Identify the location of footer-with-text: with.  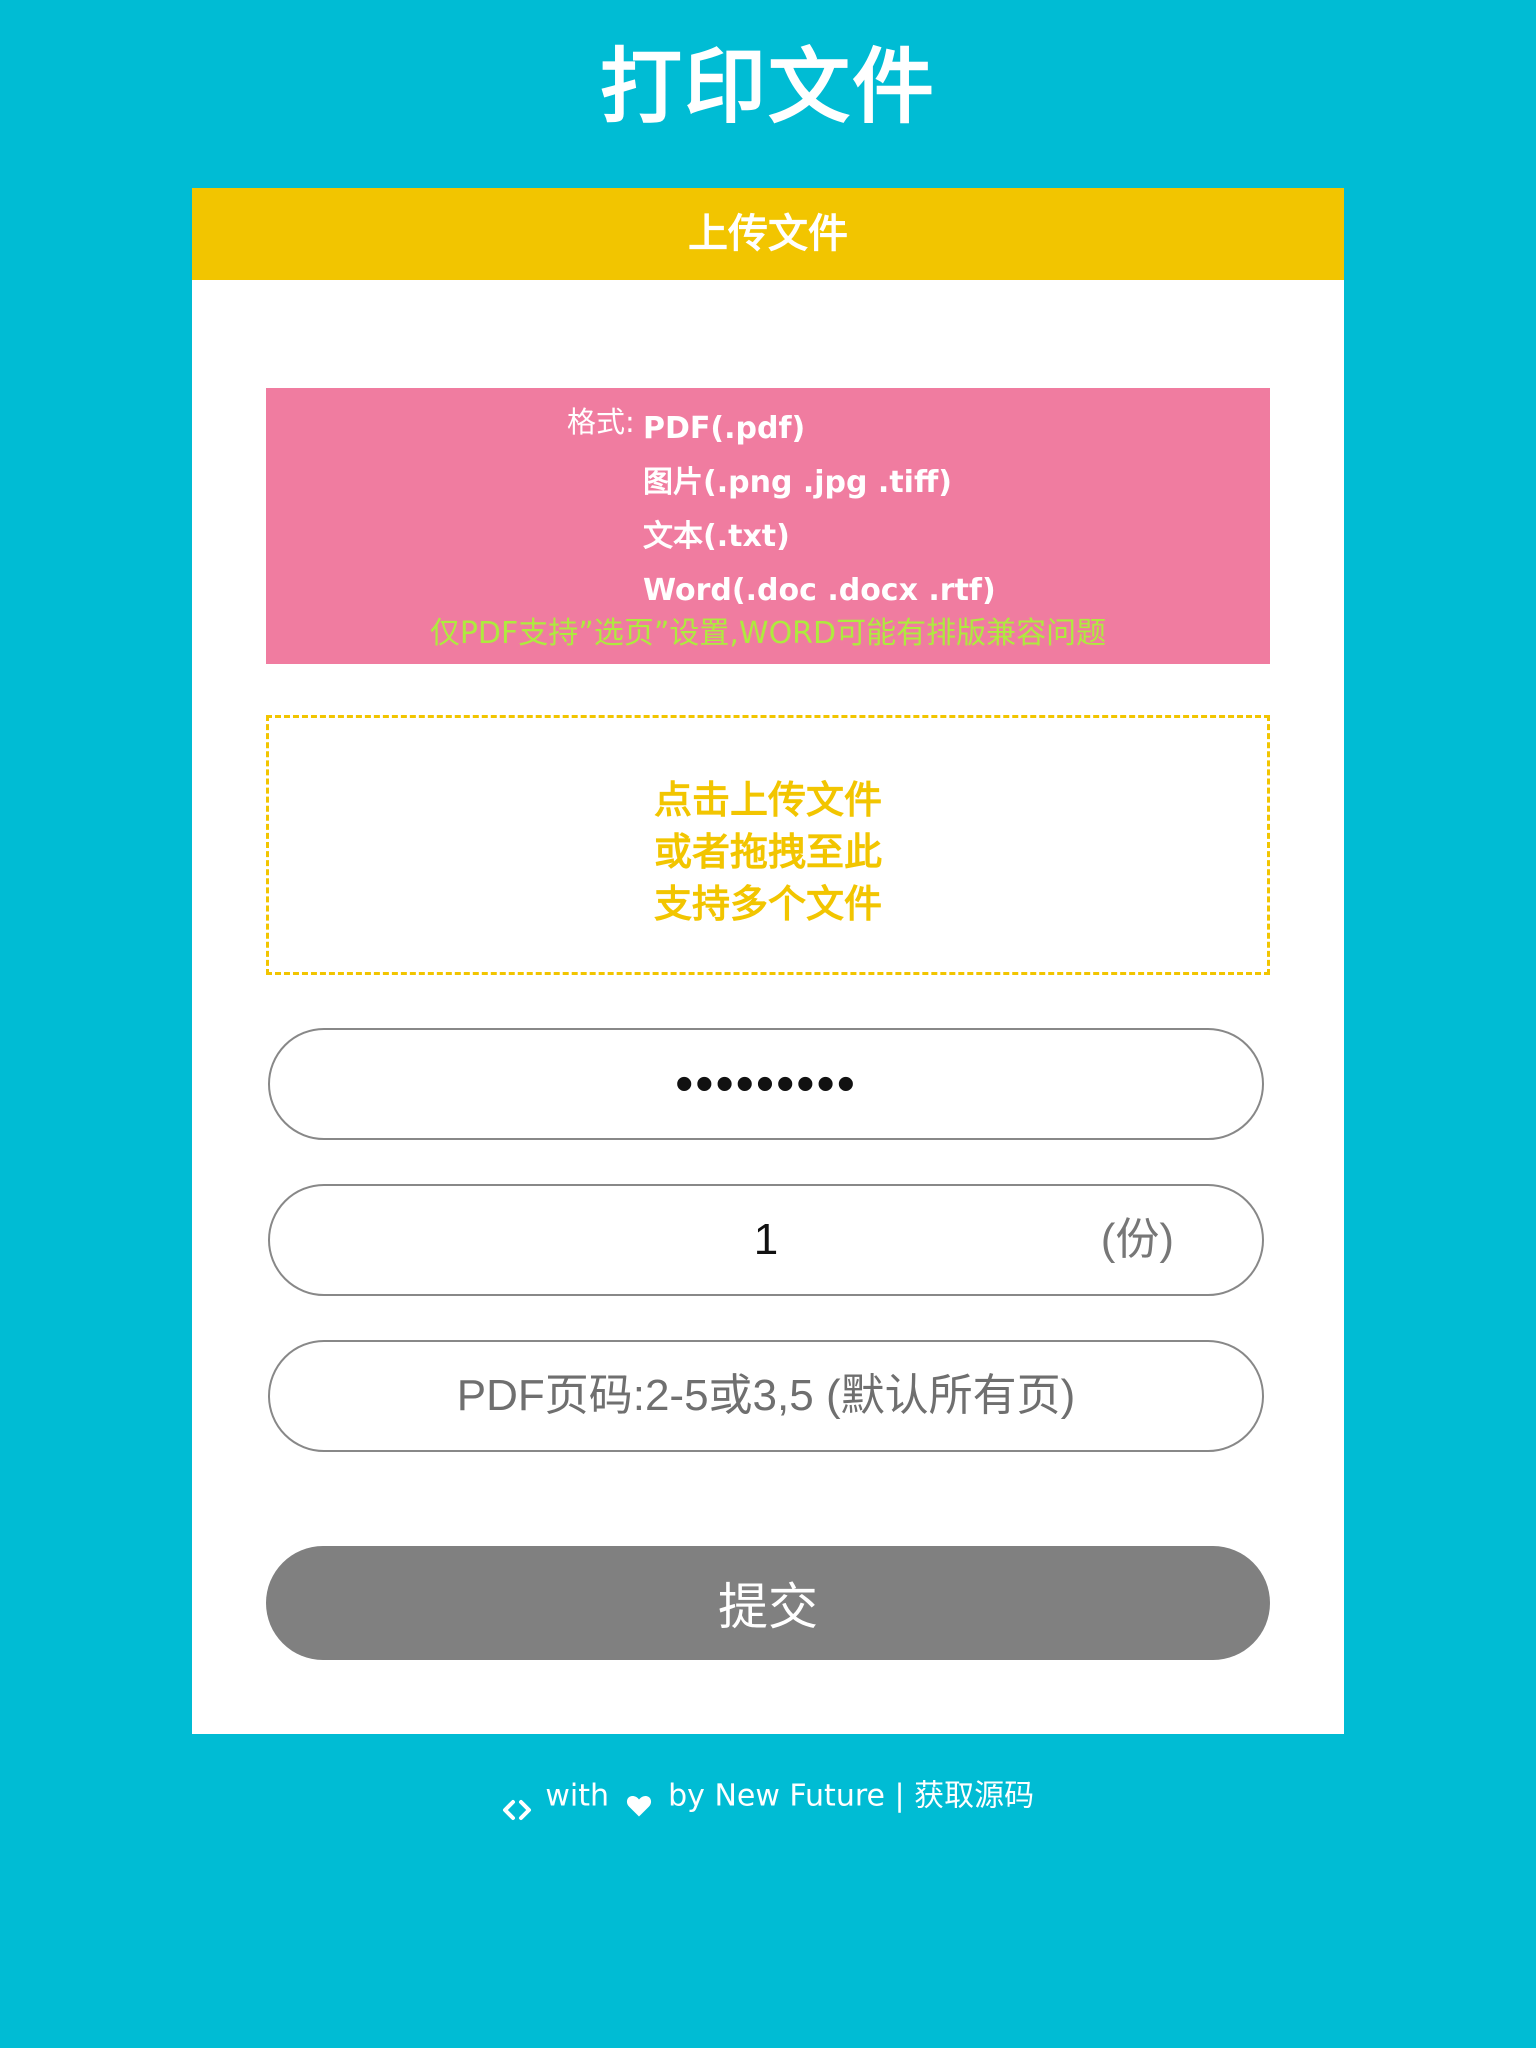
(577, 1796).